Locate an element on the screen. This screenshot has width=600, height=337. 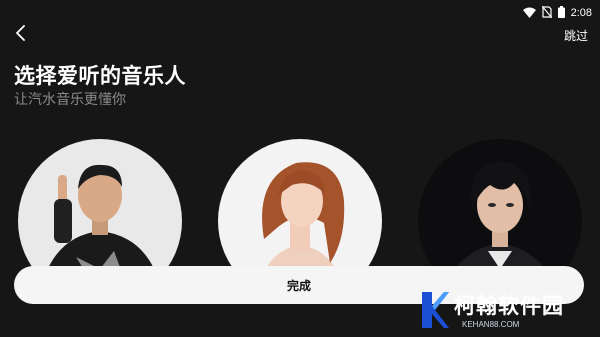
kehan-logo-icon is located at coordinates (435, 312).